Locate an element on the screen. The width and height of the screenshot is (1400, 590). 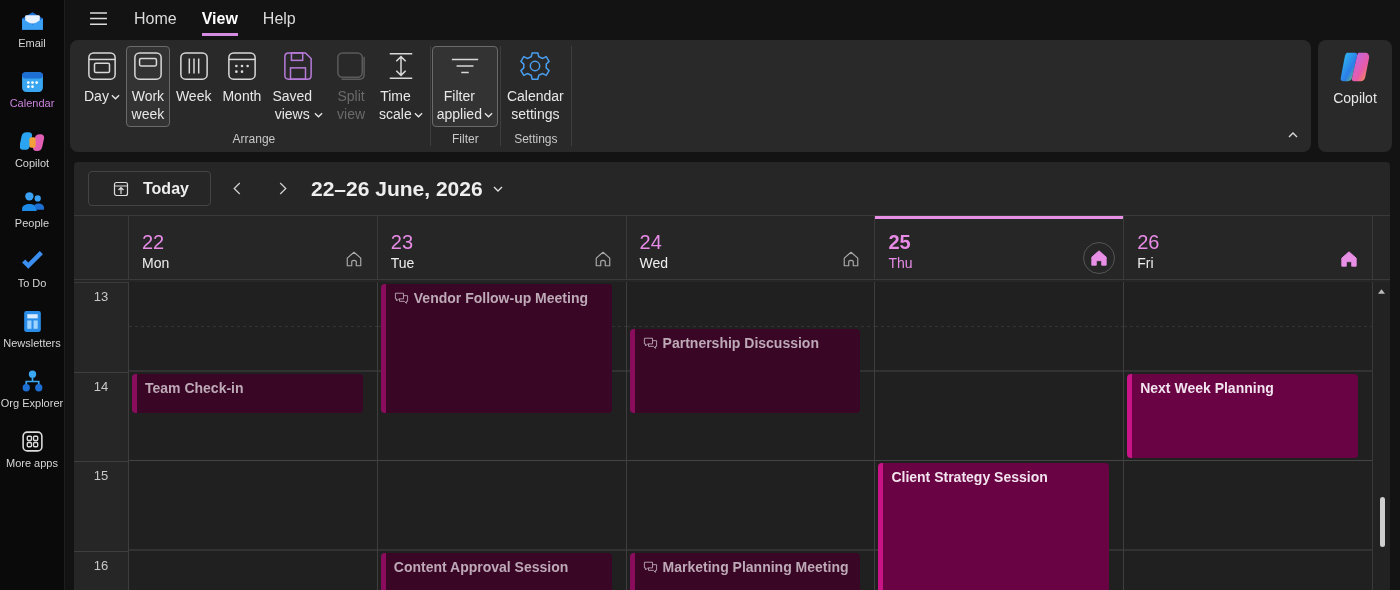
day-view-icon is located at coordinates (101, 66).